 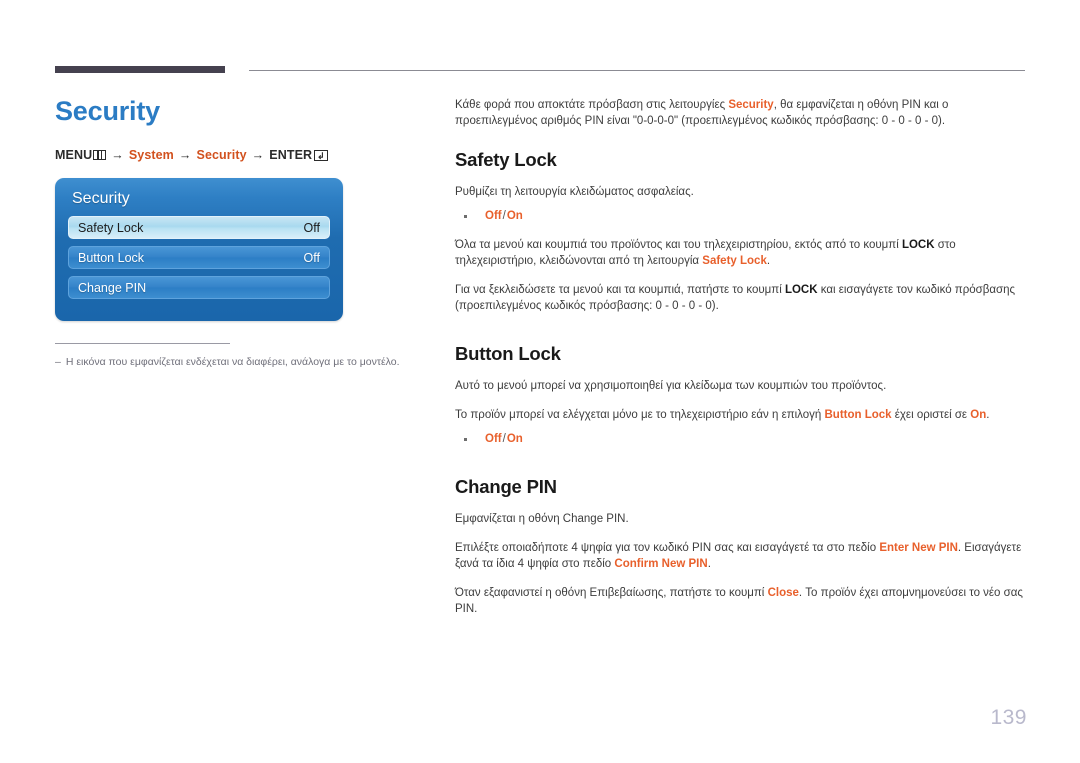 What do you see at coordinates (1008, 717) in the screenshot?
I see `page-number: 139` at bounding box center [1008, 717].